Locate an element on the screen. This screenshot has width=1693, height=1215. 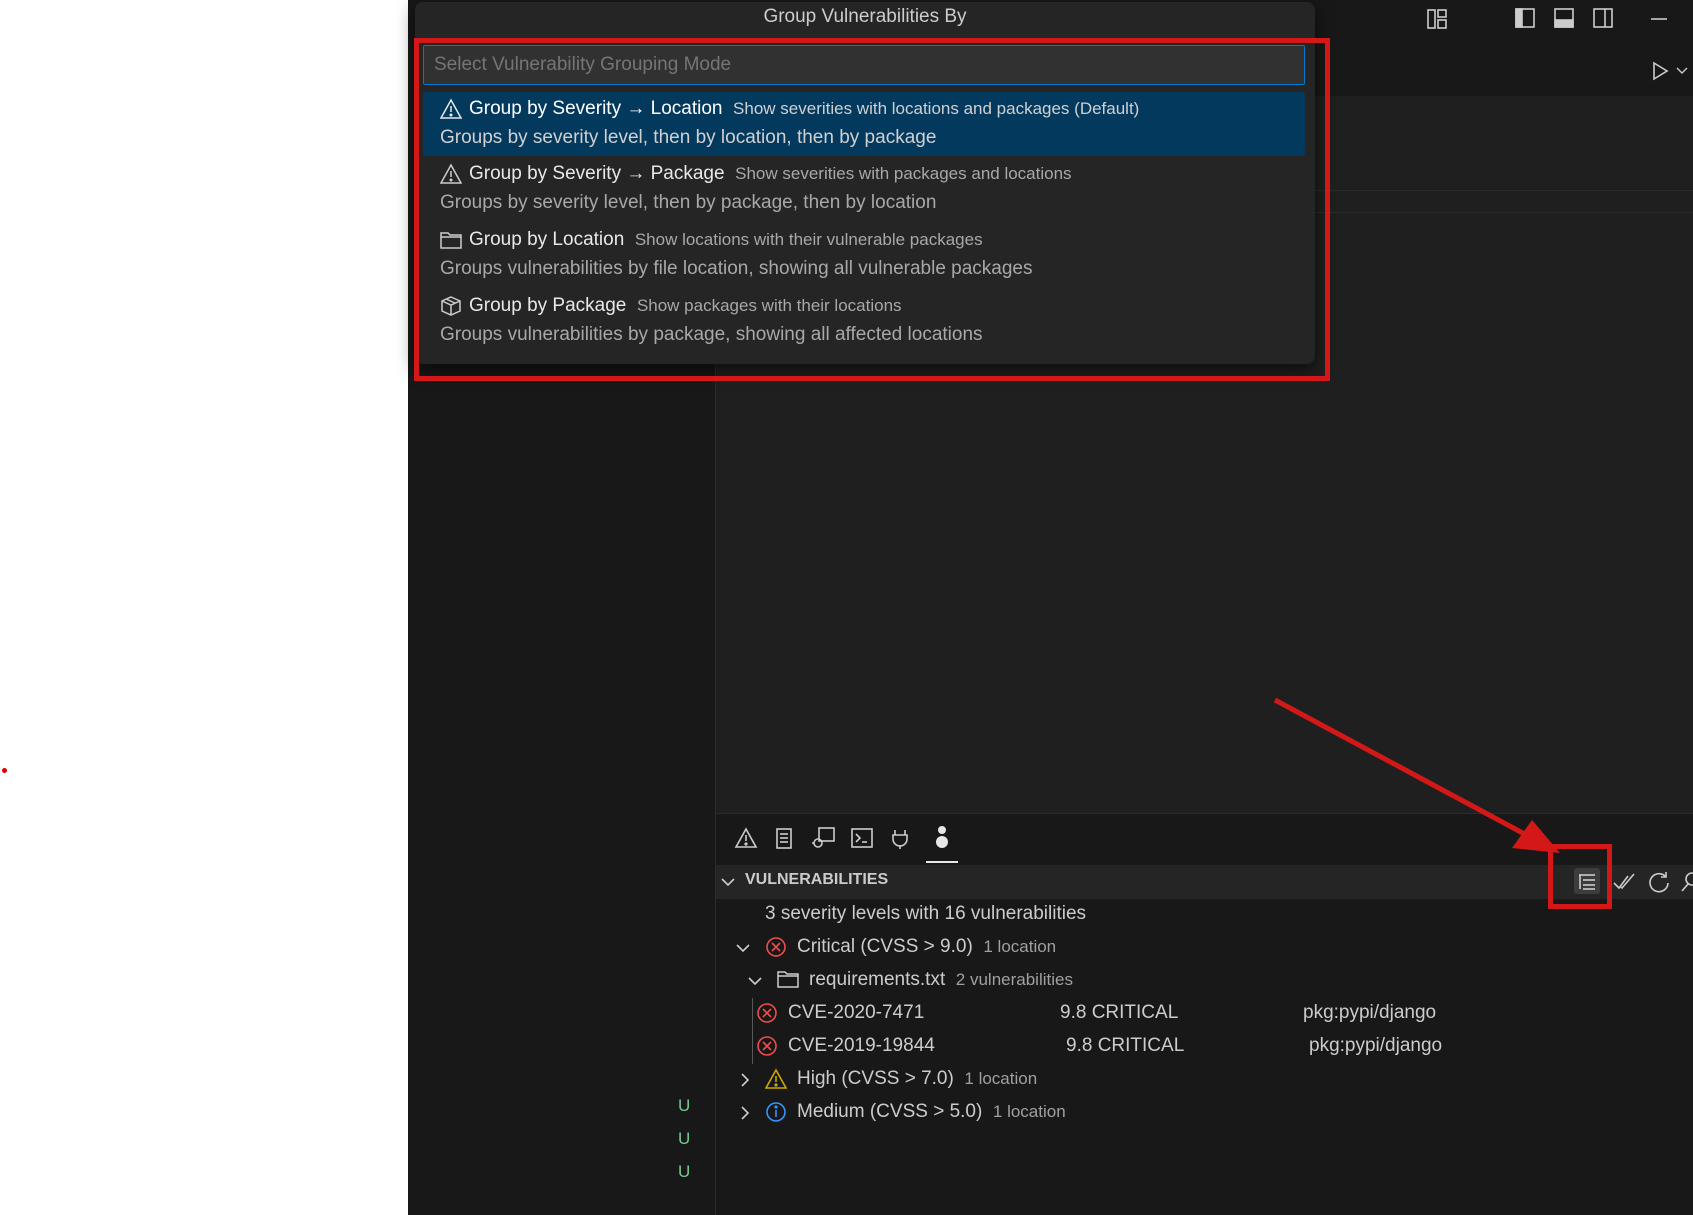
toggle-secondary-sidebar-icon is located at coordinates (1603, 18).